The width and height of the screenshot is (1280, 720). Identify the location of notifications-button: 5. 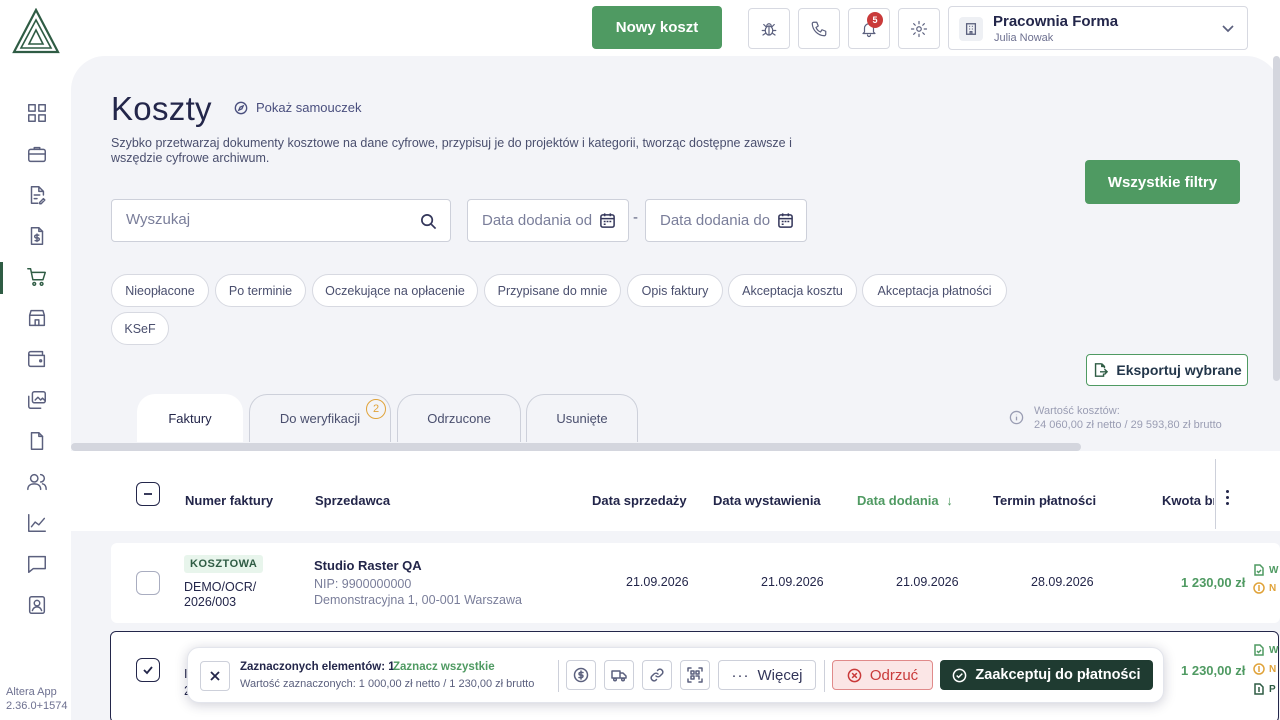
(869, 28).